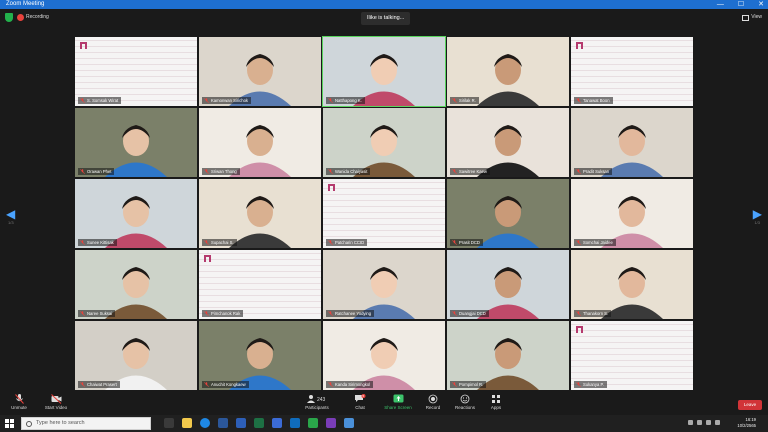 This screenshot has width=768, height=432. Describe the element at coordinates (746, 423) in the screenshot. I see `taskbar-clock: 16:19 10/2/2565` at that location.